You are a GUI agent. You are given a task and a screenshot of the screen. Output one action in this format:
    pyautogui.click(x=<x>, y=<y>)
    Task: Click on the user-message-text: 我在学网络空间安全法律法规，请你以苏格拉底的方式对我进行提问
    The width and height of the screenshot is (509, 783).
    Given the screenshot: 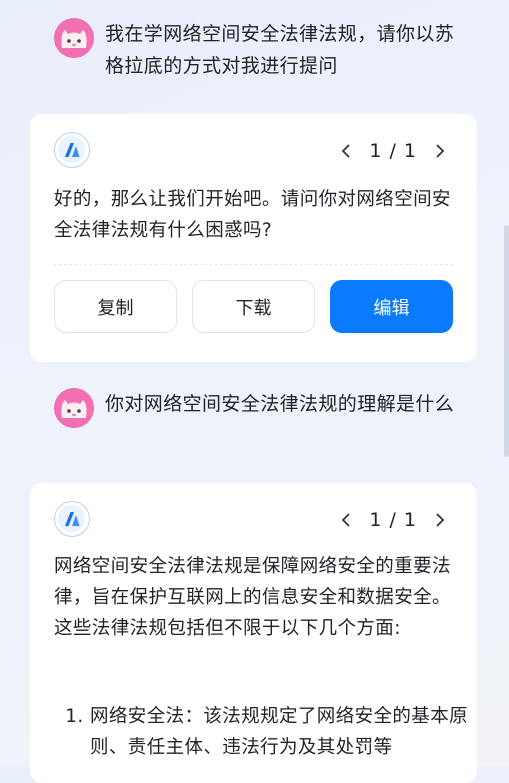 What is the action you would take?
    pyautogui.click(x=280, y=50)
    